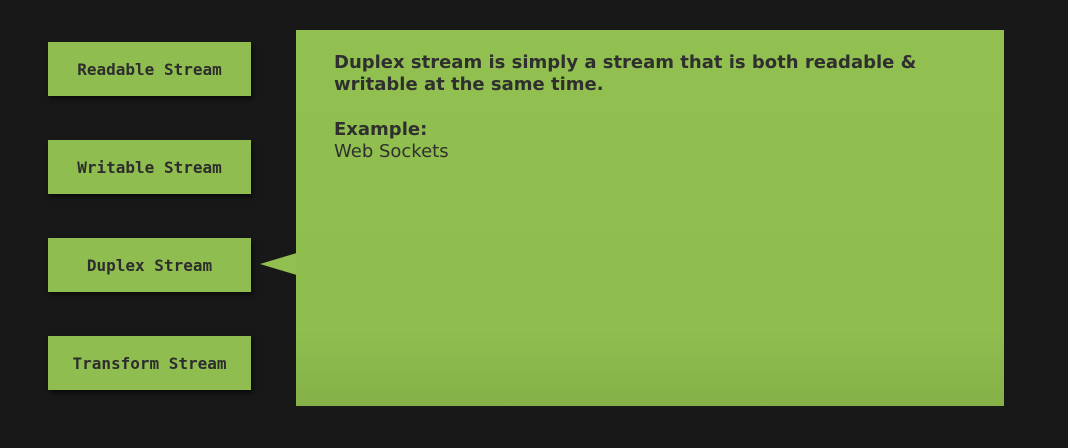 This screenshot has width=1068, height=448. I want to click on stream-box-transform: Transform Stream, so click(149, 363).